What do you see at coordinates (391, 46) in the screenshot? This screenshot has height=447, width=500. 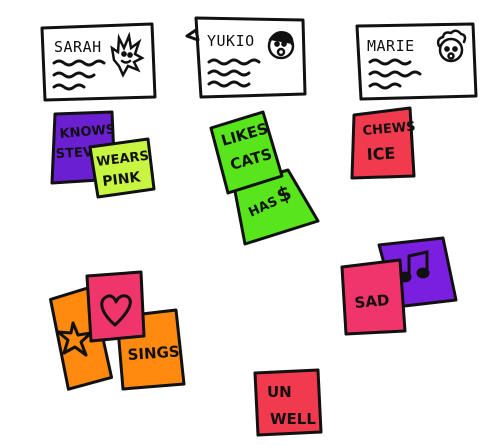 I see `person-name: MARIE` at bounding box center [391, 46].